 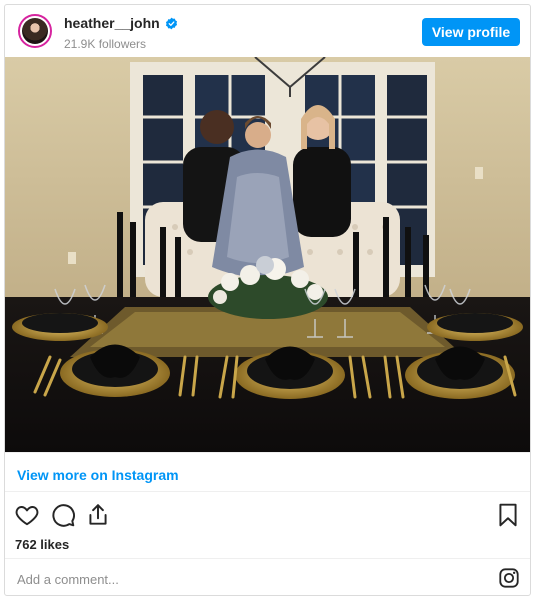 I want to click on bookmark-icon, so click(x=508, y=515).